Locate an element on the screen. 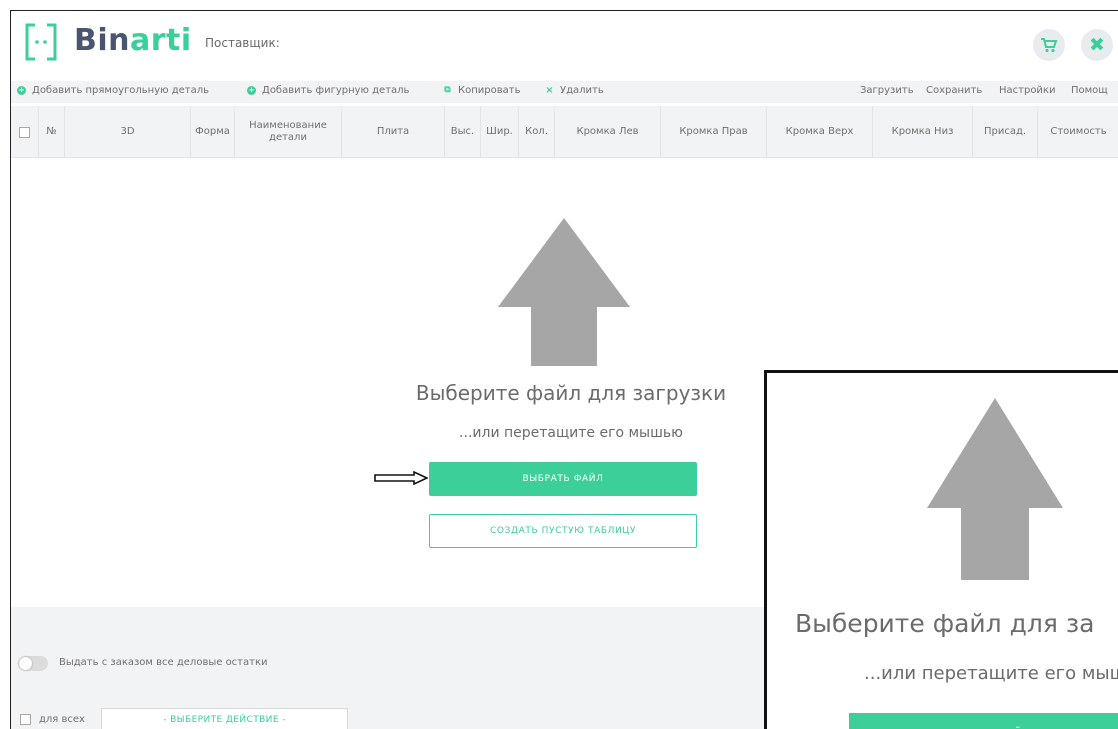 This screenshot has height=729, width=1118. column-header: Присад. is located at coordinates (1005, 132).